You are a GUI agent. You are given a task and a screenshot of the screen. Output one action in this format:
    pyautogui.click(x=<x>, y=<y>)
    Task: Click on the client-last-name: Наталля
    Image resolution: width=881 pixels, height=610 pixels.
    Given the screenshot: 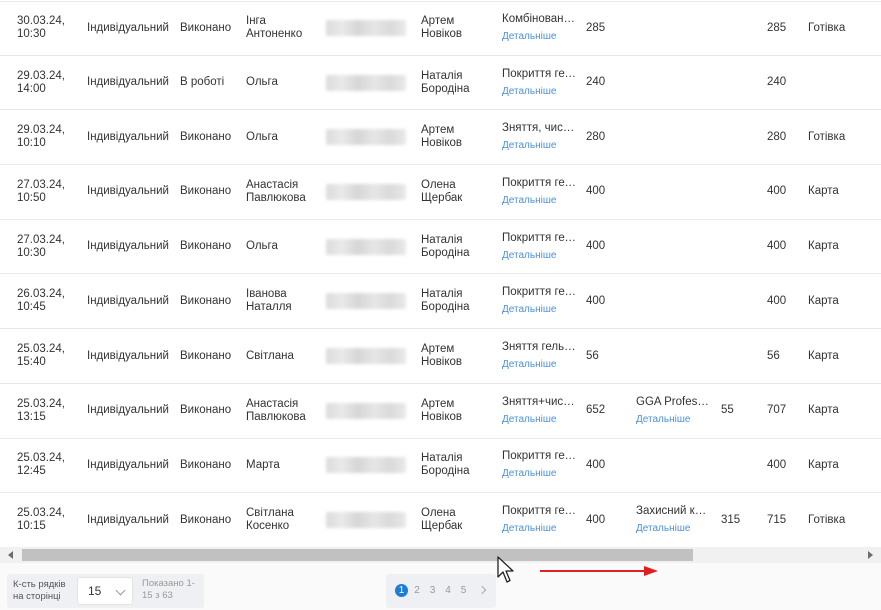 What is the action you would take?
    pyautogui.click(x=269, y=307)
    